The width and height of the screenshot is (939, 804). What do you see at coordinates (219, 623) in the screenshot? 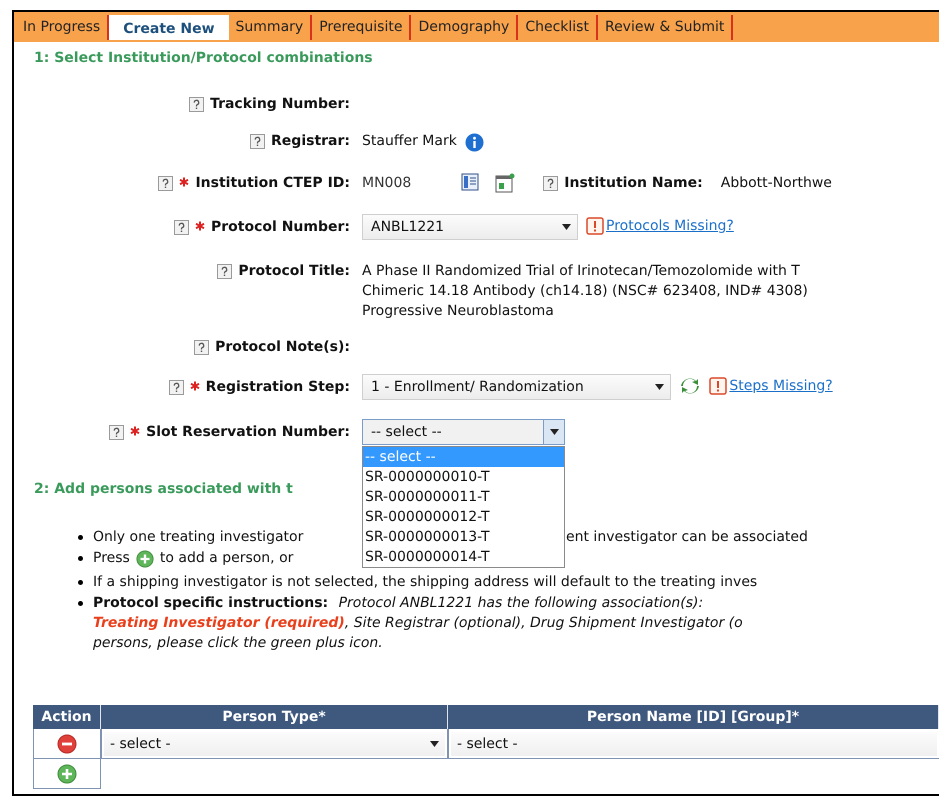
I see `required-role-text: Treating Investigator (required)` at bounding box center [219, 623].